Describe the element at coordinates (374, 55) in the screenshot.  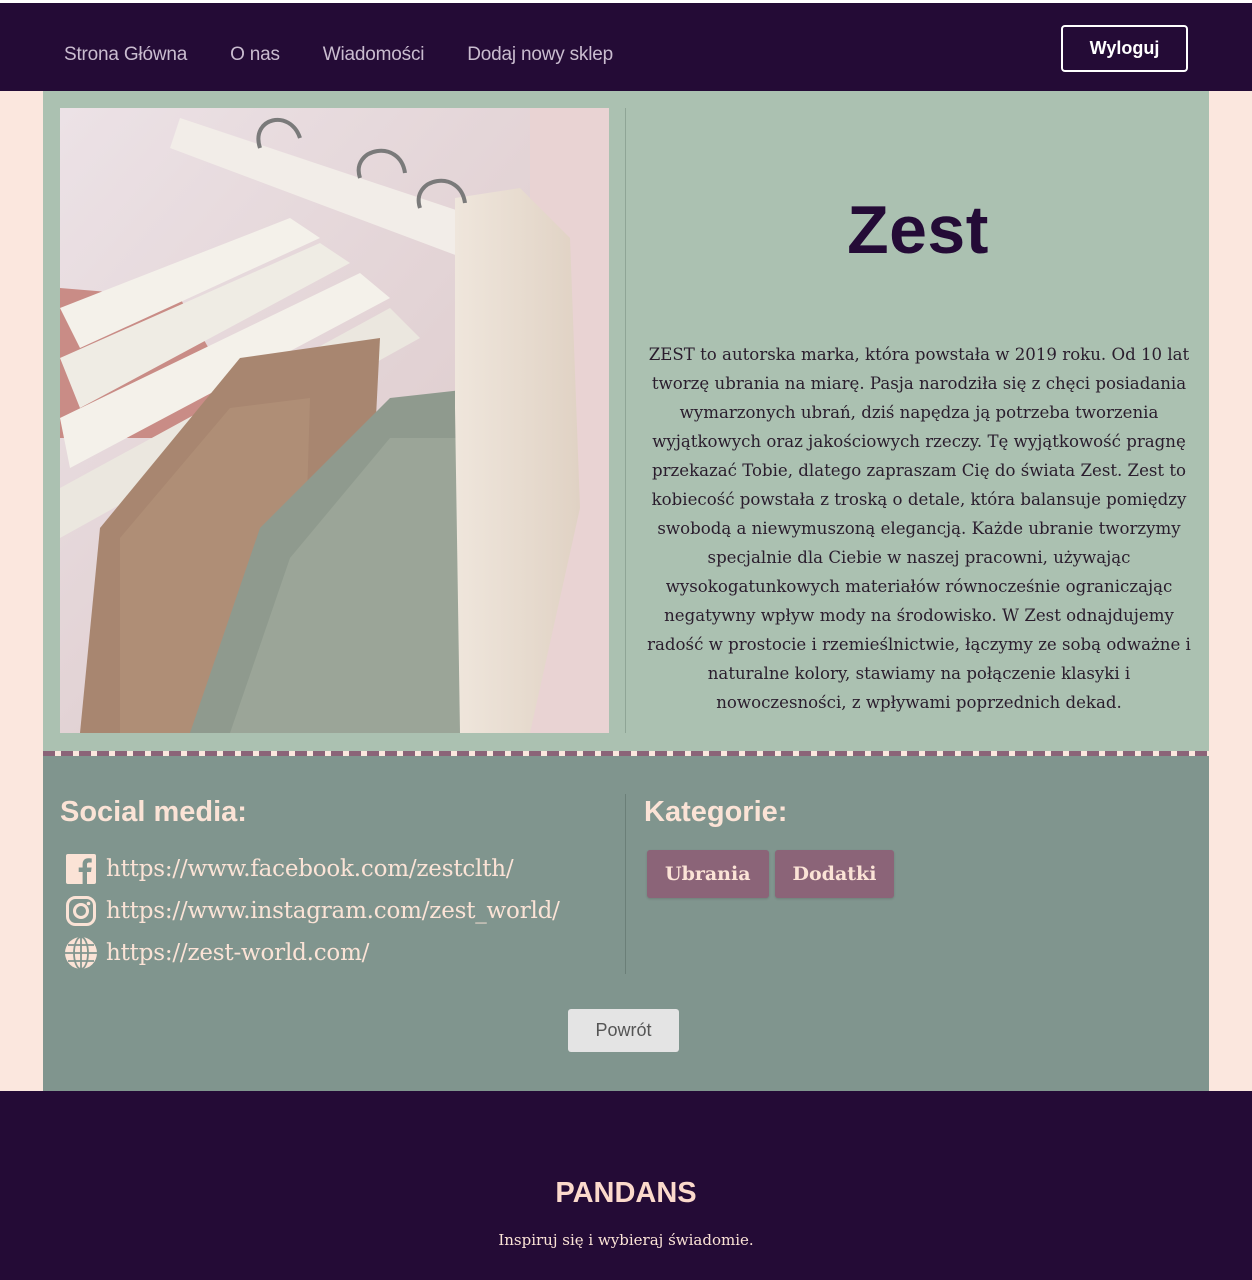
I see `nav-link-messages: Wiadomości` at that location.